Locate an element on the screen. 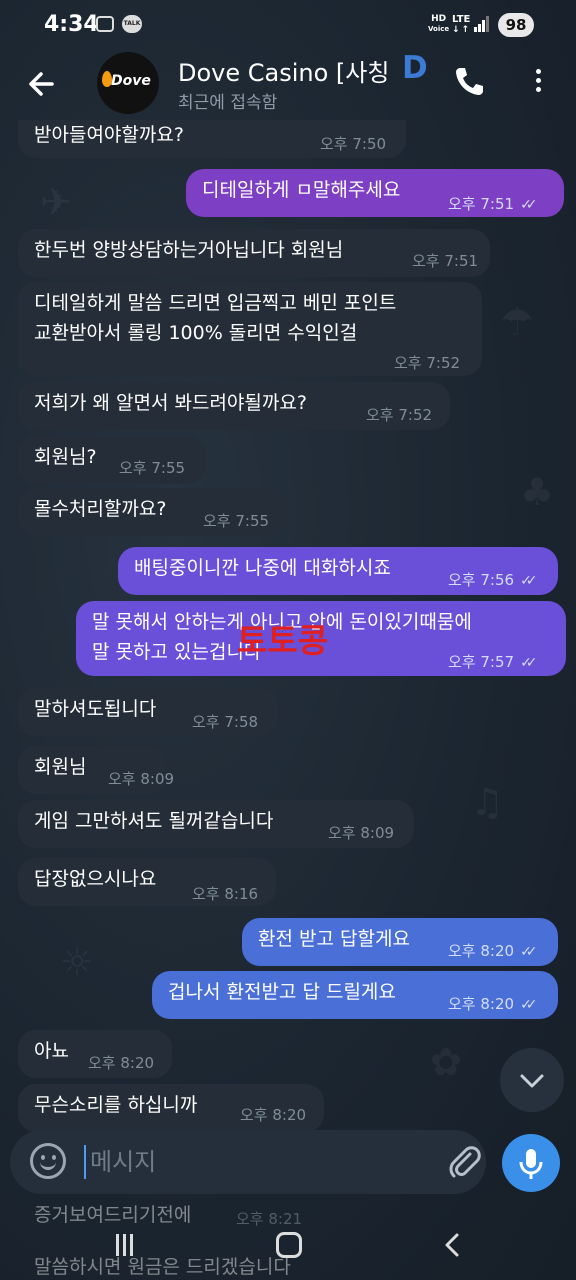 The image size is (576, 1280). message-text: 게임 그만하셔도 될꺼같습니다 is located at coordinates (154, 821).